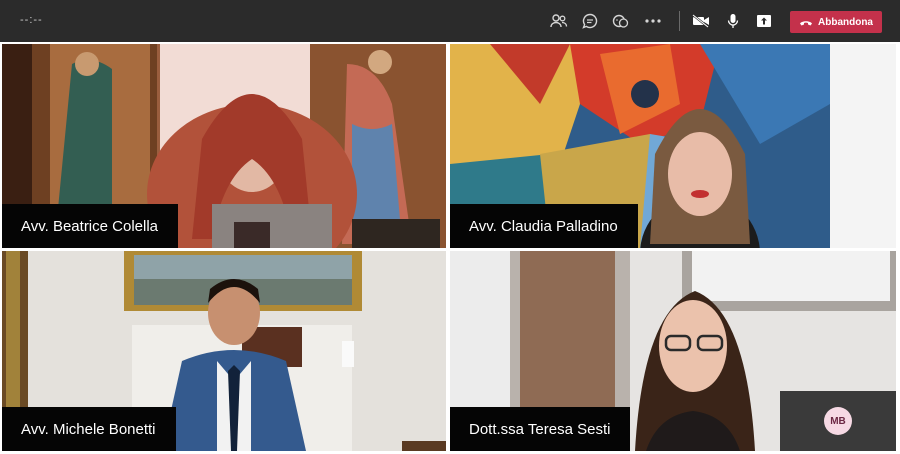 The width and height of the screenshot is (900, 454). I want to click on participant-name-tag: Avv. Claudia Palladino, so click(544, 226).